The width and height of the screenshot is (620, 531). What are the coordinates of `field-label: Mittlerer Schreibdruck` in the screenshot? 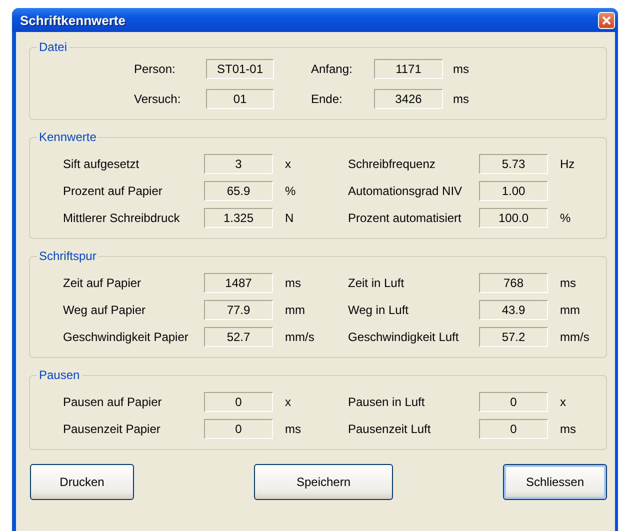 It's located at (122, 218).